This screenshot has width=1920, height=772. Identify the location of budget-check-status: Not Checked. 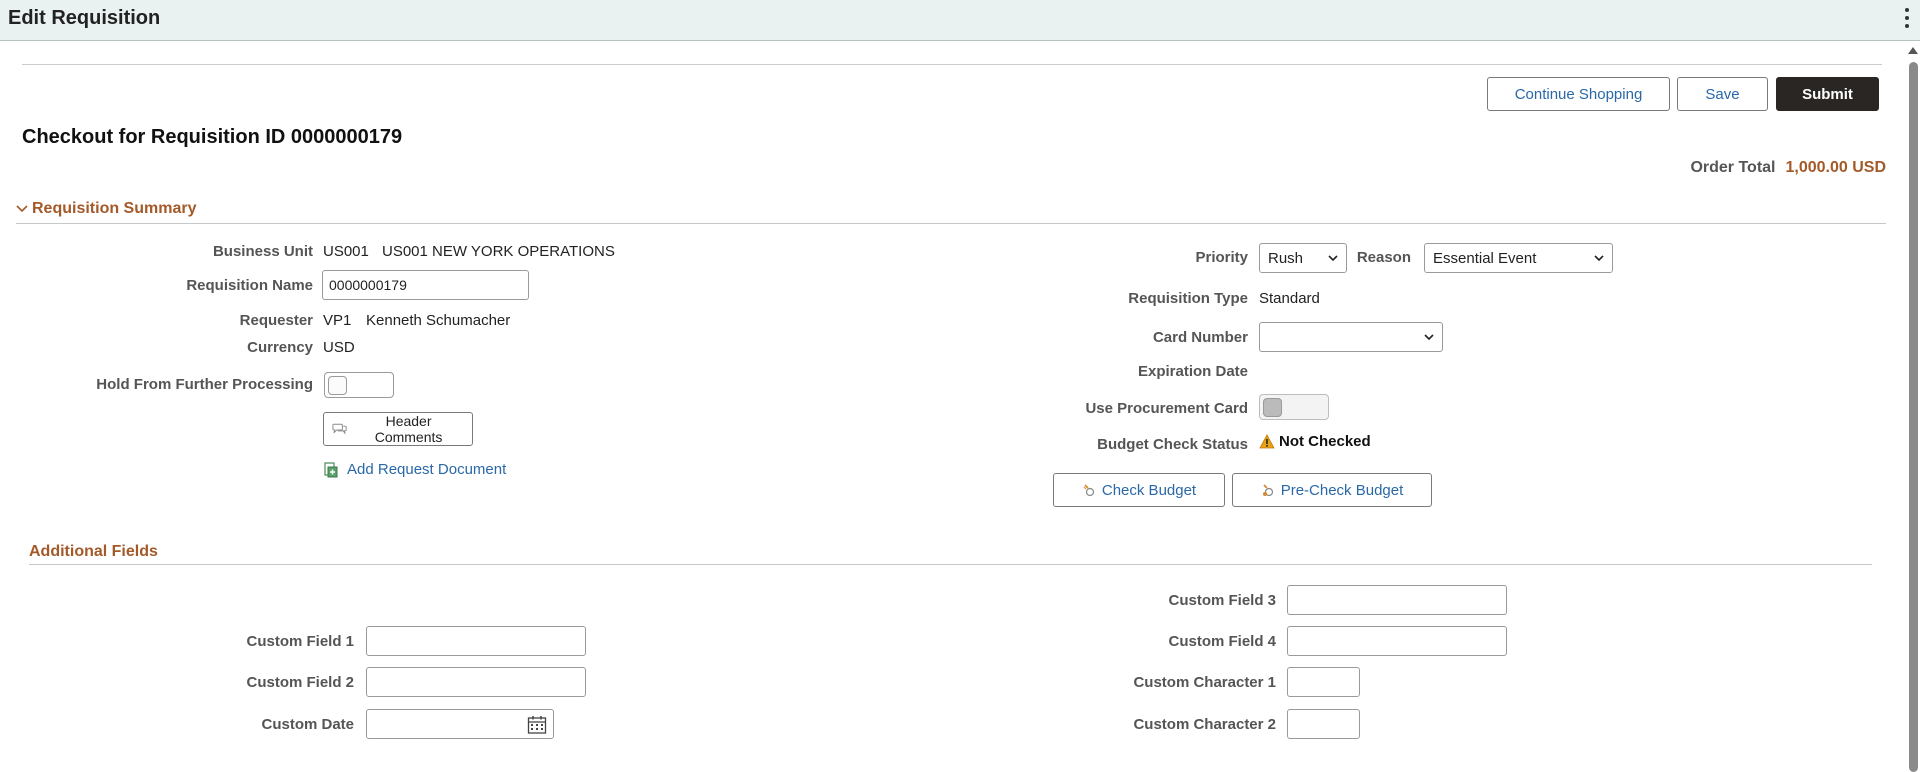
(1315, 441).